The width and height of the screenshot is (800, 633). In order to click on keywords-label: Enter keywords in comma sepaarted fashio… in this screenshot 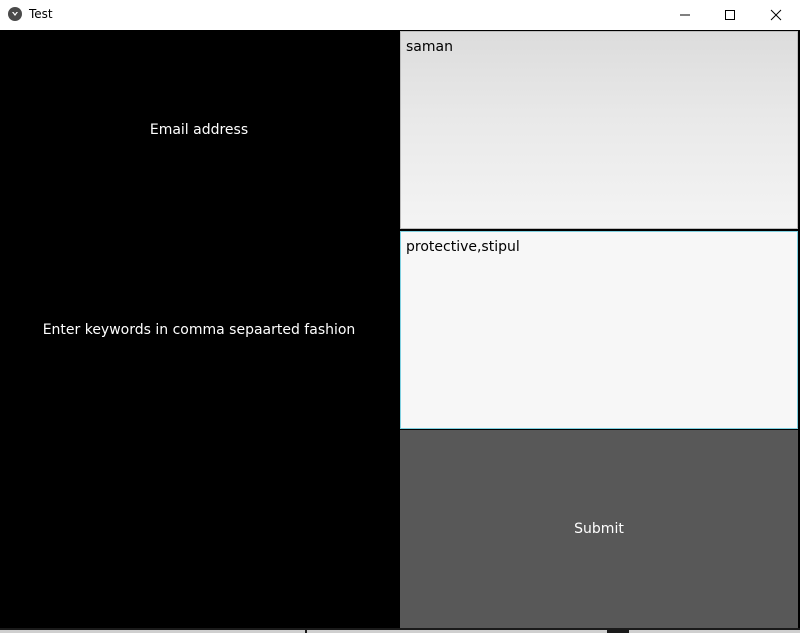, I will do `click(199, 330)`.